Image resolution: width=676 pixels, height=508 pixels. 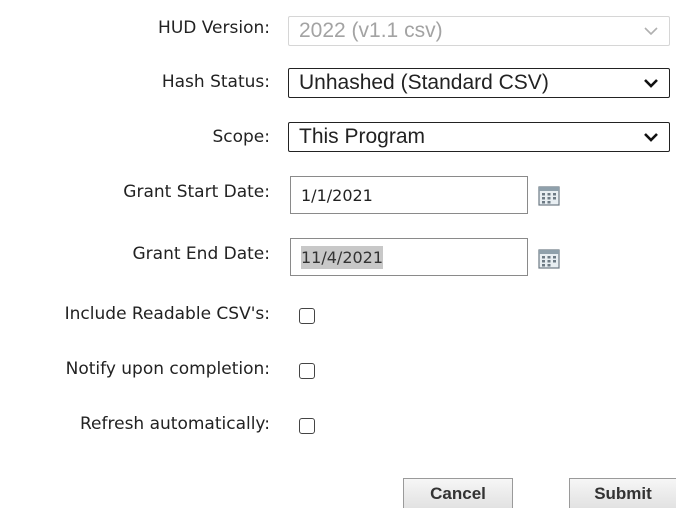 I want to click on refresh-automatically-checkbox, so click(x=307, y=426).